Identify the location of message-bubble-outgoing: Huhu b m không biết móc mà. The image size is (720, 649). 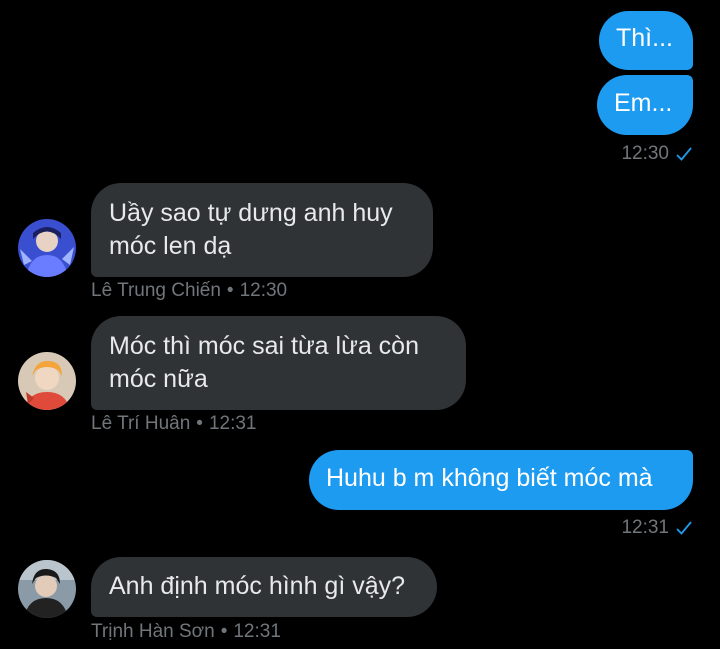
(501, 480).